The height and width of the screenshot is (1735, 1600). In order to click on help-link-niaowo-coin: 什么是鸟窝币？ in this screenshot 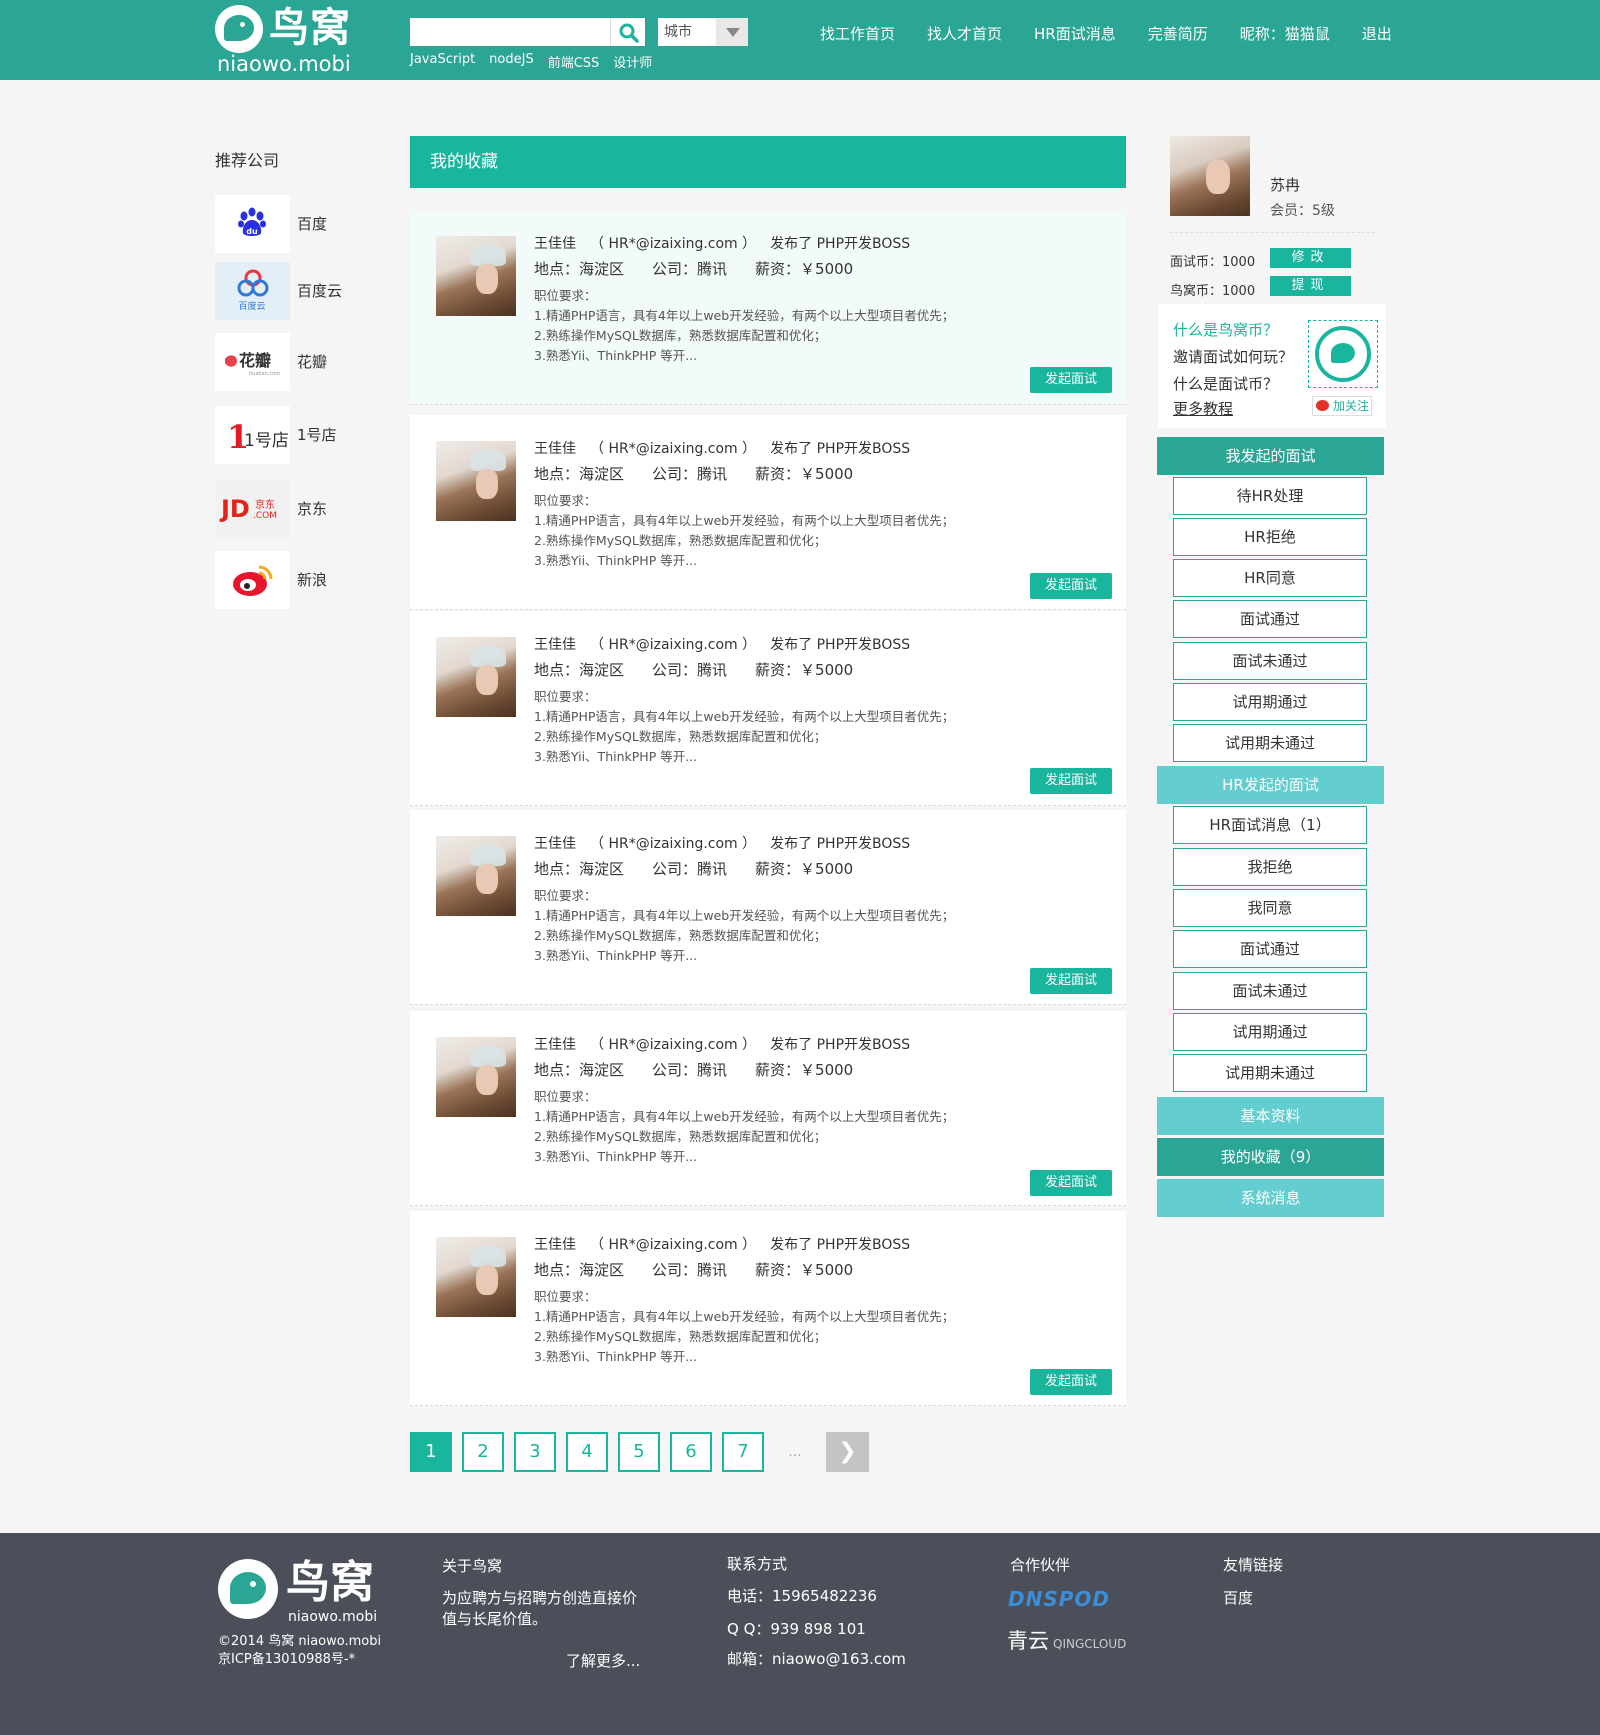, I will do `click(1225, 329)`.